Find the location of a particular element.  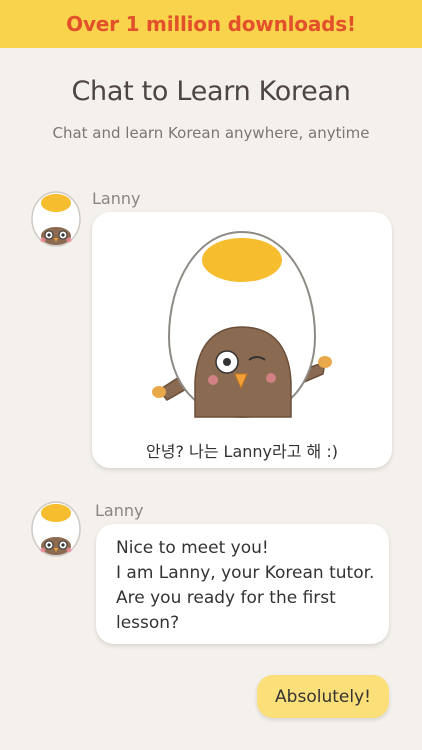

page-subtitle: Chat and learn Korean anywhere, anytime is located at coordinates (211, 133).